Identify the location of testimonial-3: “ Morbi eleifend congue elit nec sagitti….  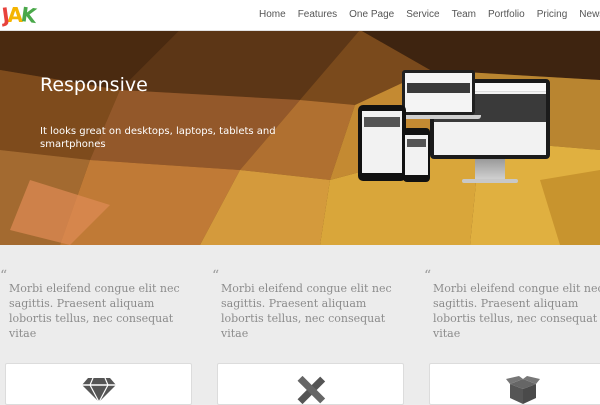
(512, 304).